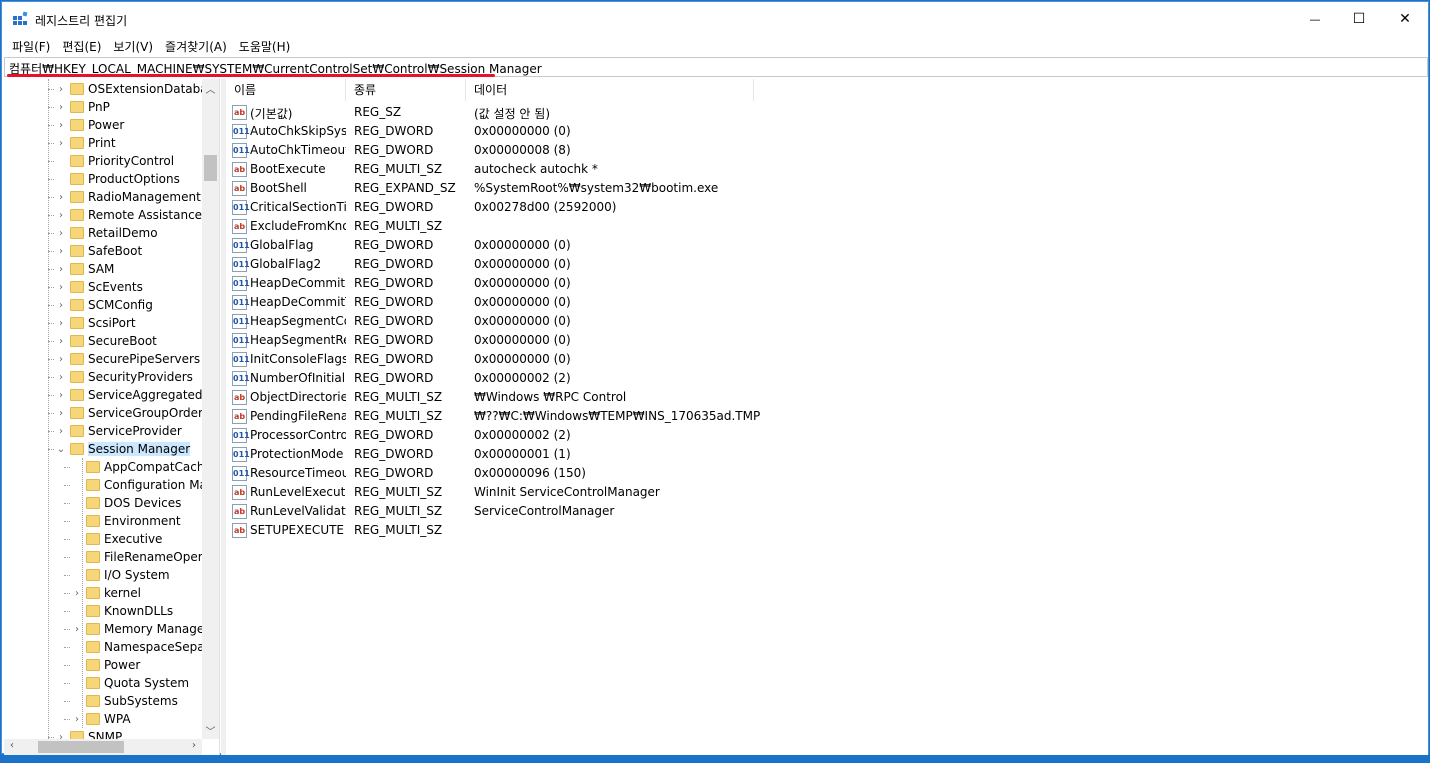 This screenshot has width=1430, height=763. I want to click on chevron-down-icon: ⌄, so click(61, 449).